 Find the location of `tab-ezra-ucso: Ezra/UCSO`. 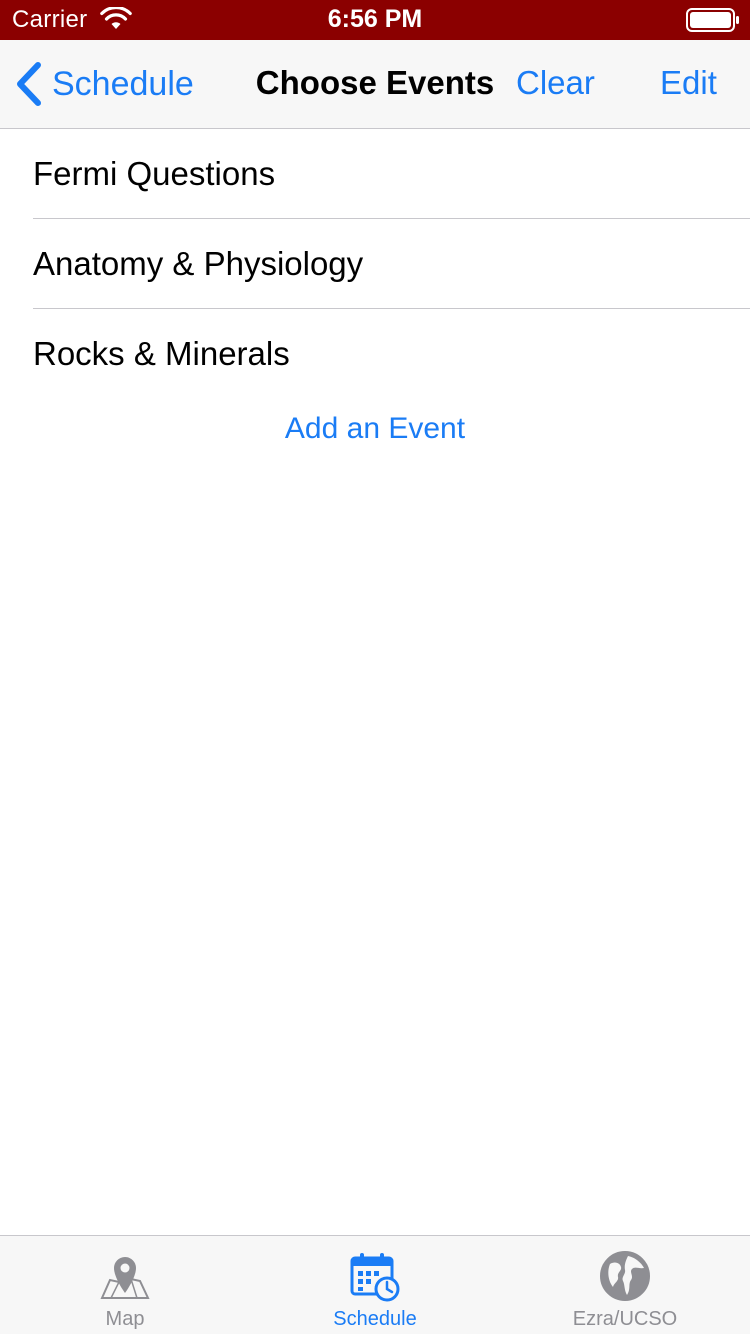

tab-ezra-ucso: Ezra/UCSO is located at coordinates (625, 1285).